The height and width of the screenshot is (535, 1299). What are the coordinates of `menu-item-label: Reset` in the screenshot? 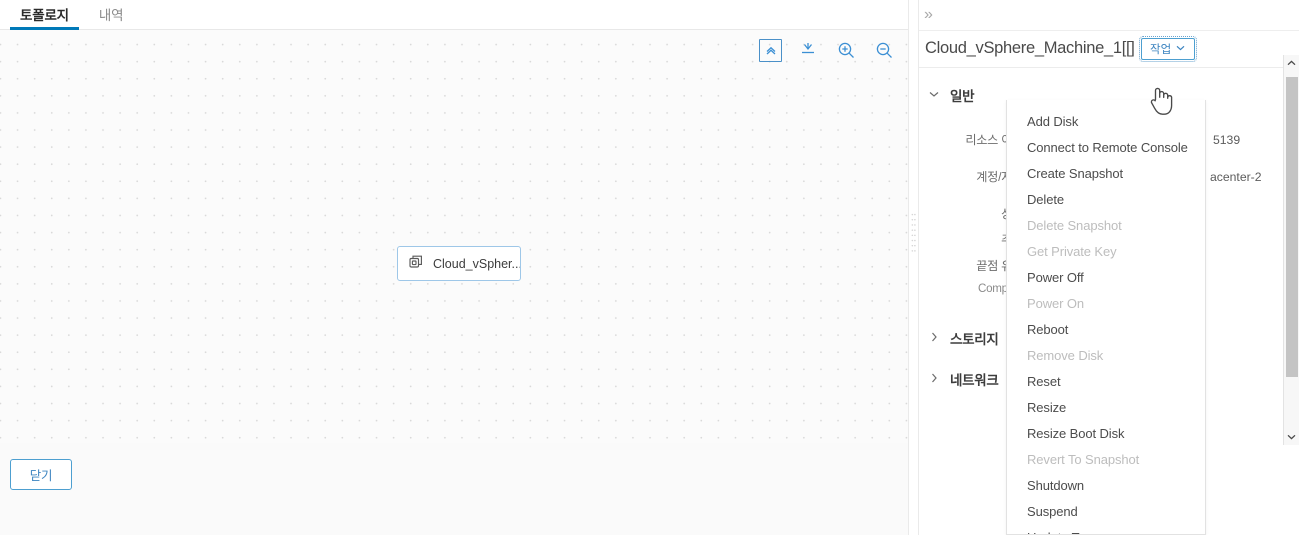 It's located at (1044, 381).